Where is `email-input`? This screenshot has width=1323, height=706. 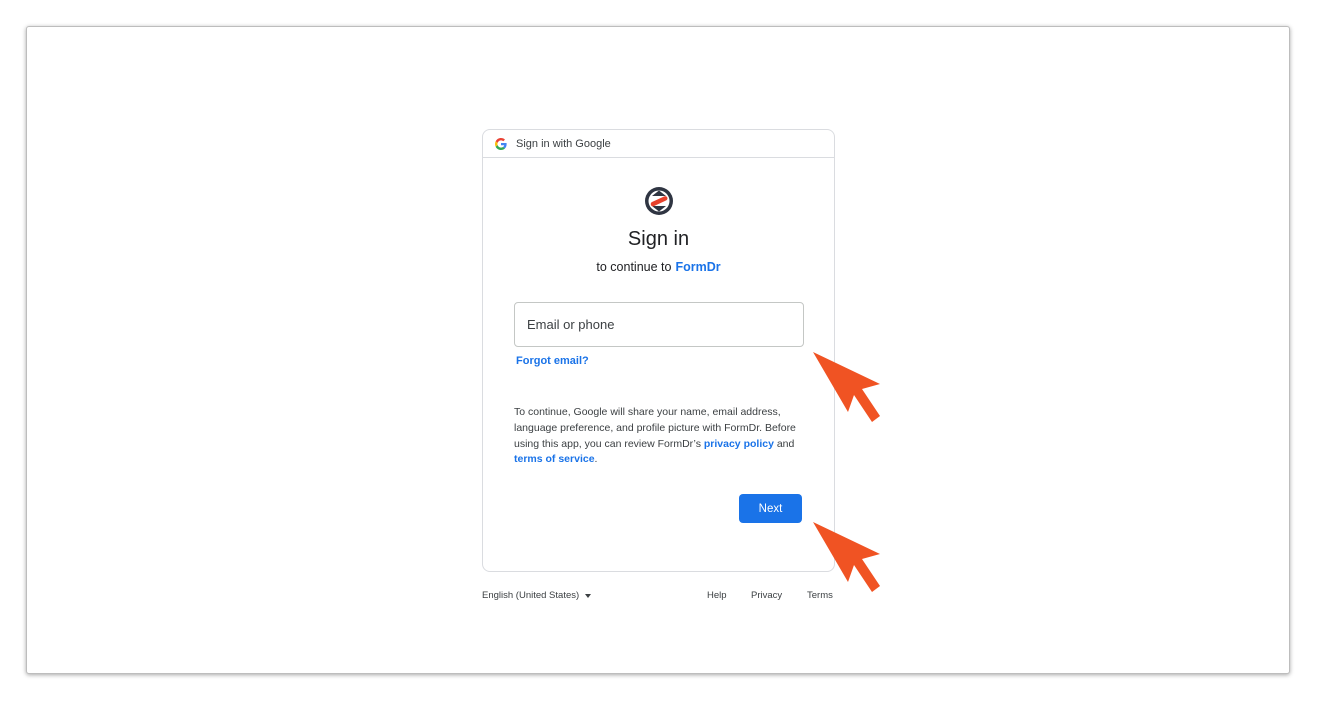
email-input is located at coordinates (659, 324).